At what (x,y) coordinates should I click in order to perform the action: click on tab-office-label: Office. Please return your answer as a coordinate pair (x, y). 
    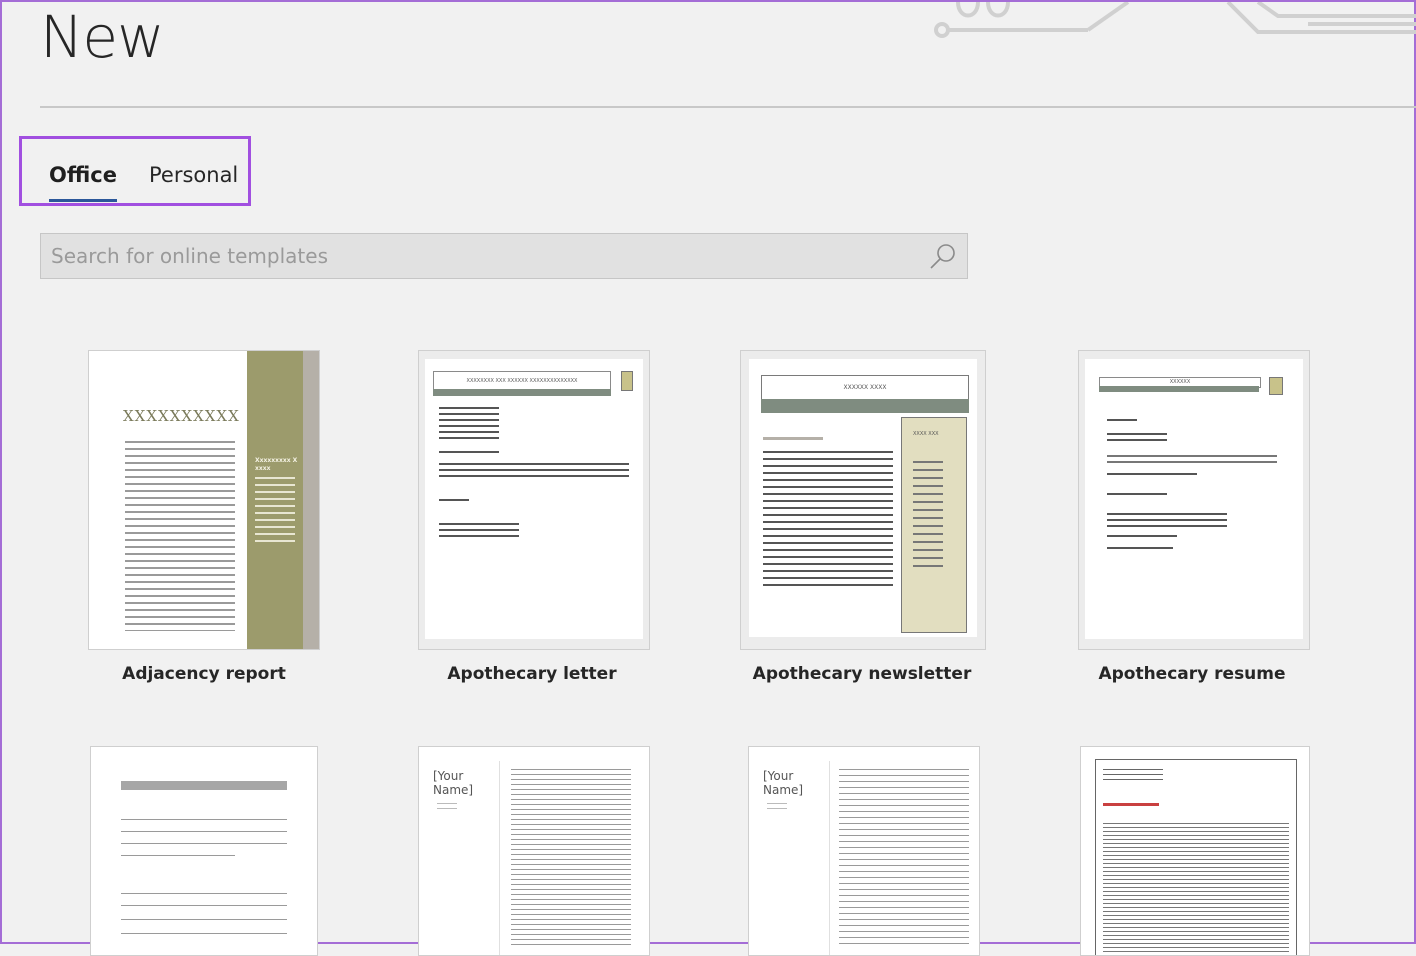
    Looking at the image, I should click on (83, 175).